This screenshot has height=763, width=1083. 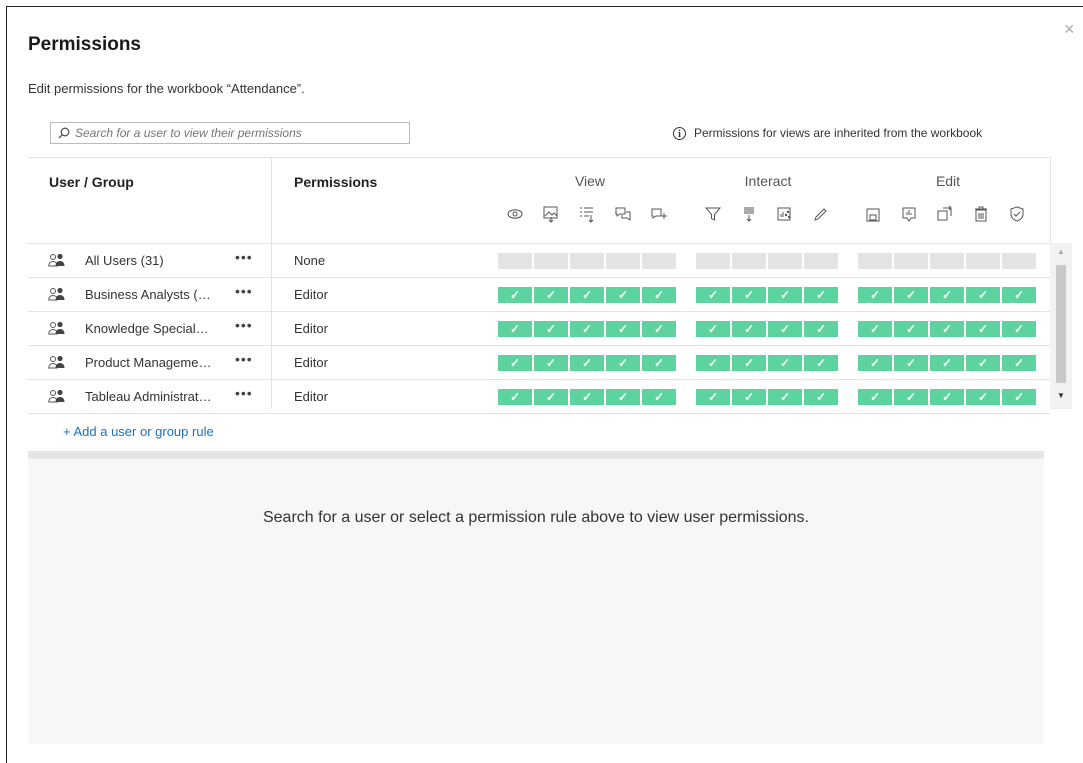 What do you see at coordinates (749, 214) in the screenshot?
I see `download-full-data-icon` at bounding box center [749, 214].